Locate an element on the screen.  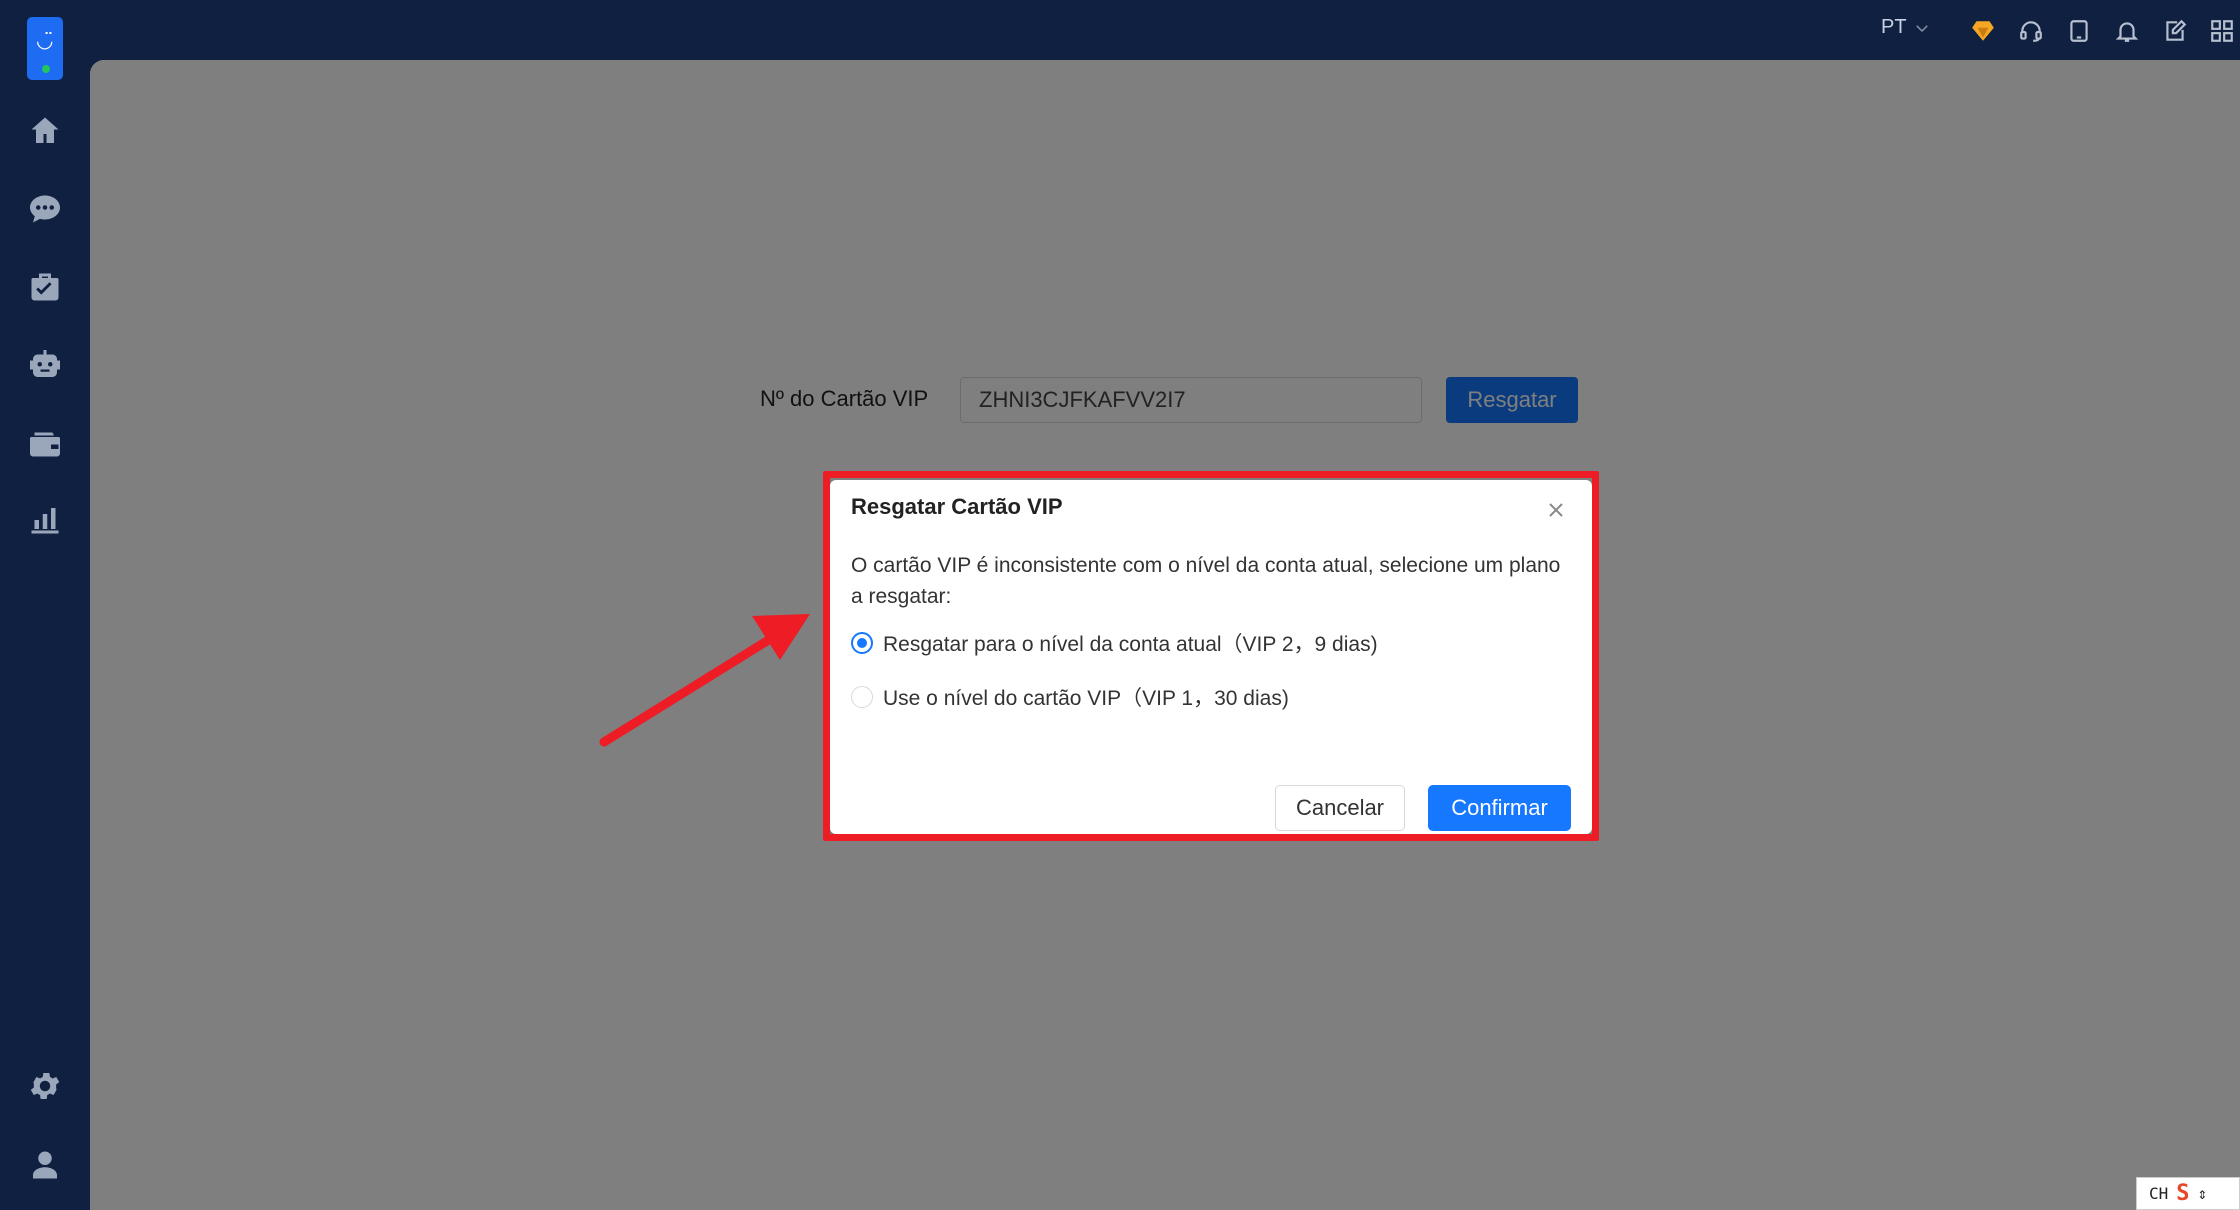
language-label: PT is located at coordinates (1894, 27).